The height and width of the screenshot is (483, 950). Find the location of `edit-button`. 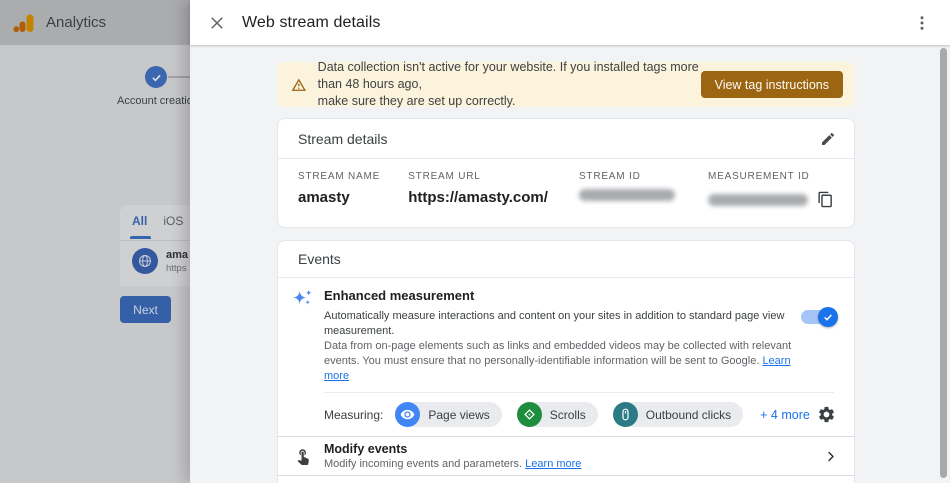

edit-button is located at coordinates (828, 139).